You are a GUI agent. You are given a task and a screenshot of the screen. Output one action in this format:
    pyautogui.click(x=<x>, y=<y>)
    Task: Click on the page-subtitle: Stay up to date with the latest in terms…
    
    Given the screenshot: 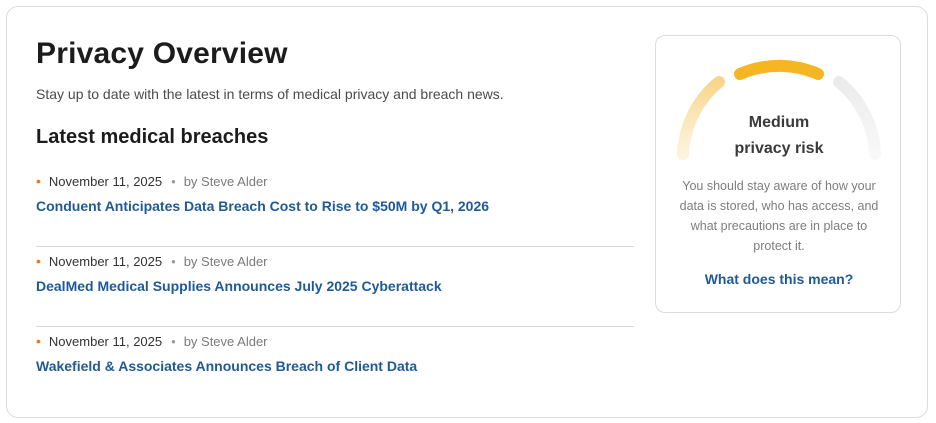 What is the action you would take?
    pyautogui.click(x=270, y=94)
    